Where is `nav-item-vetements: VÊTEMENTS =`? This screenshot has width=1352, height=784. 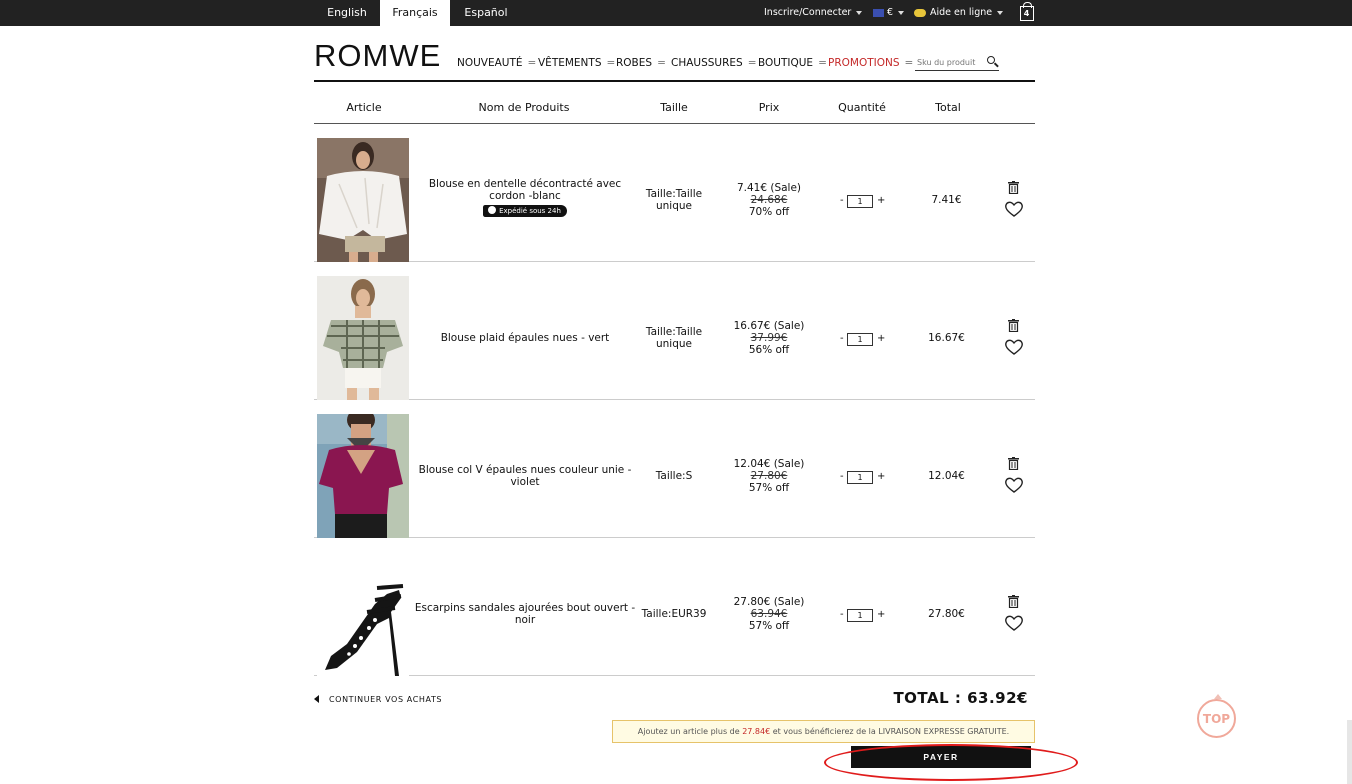
nav-item-vetements: VÊTEMENTS = is located at coordinates (576, 63).